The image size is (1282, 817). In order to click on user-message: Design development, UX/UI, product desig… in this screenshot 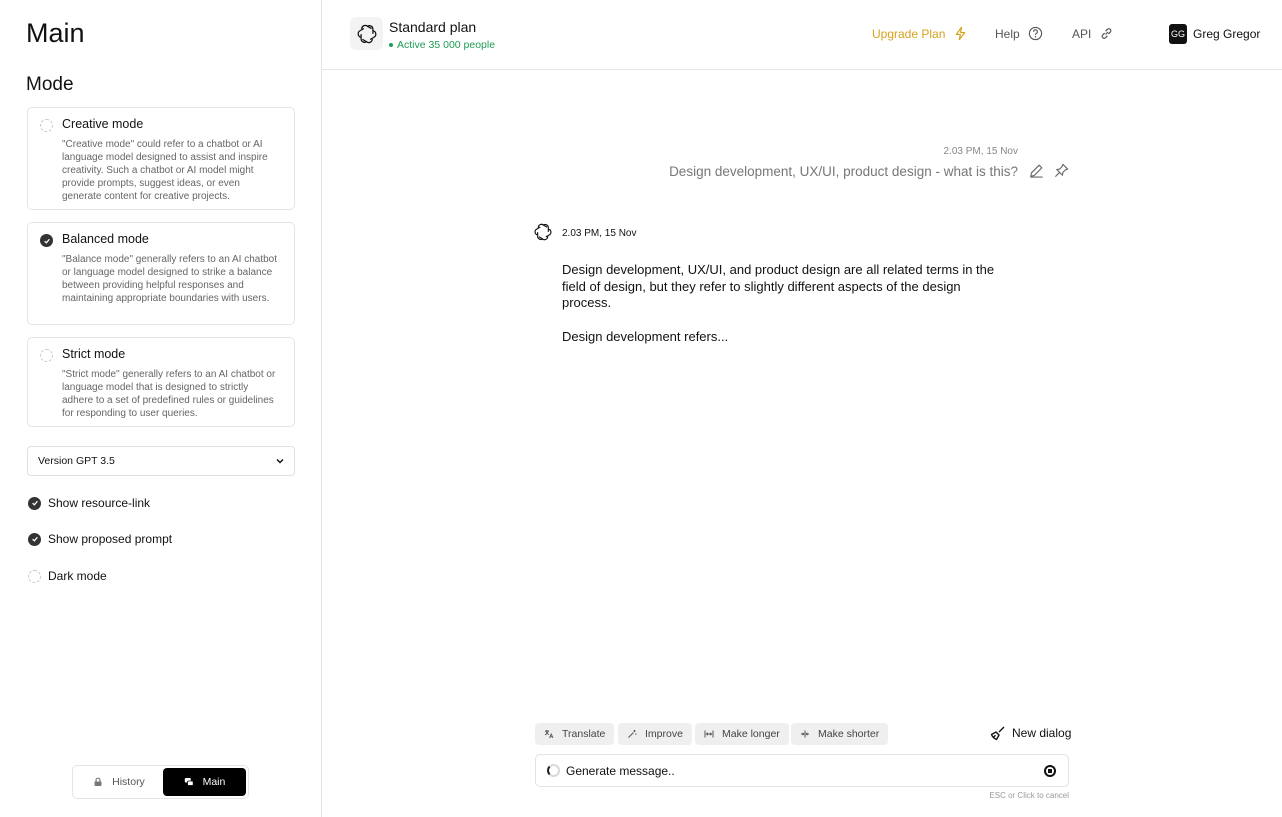, I will do `click(843, 171)`.